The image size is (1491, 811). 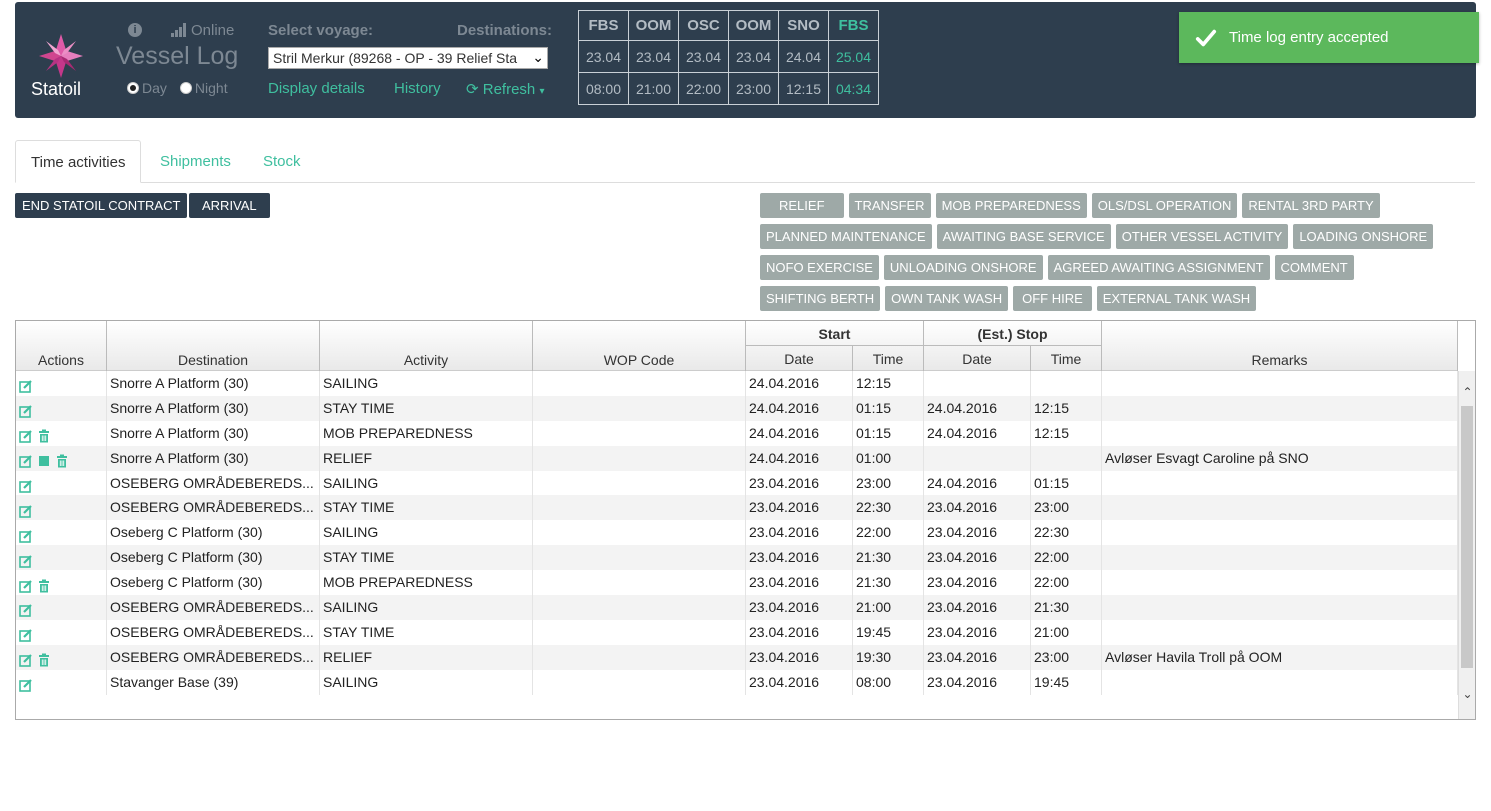 What do you see at coordinates (1467, 537) in the screenshot?
I see `scrollbar-thumb` at bounding box center [1467, 537].